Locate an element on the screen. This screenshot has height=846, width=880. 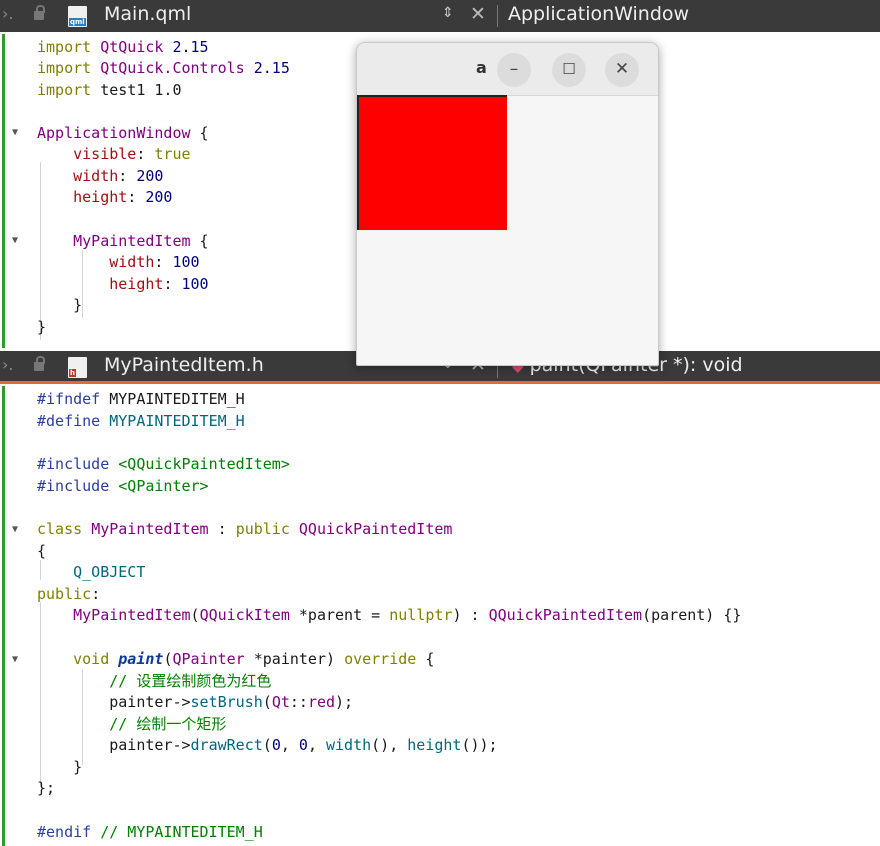
code-line: import QtQuick.Controls 2.15 is located at coordinates (163, 68).